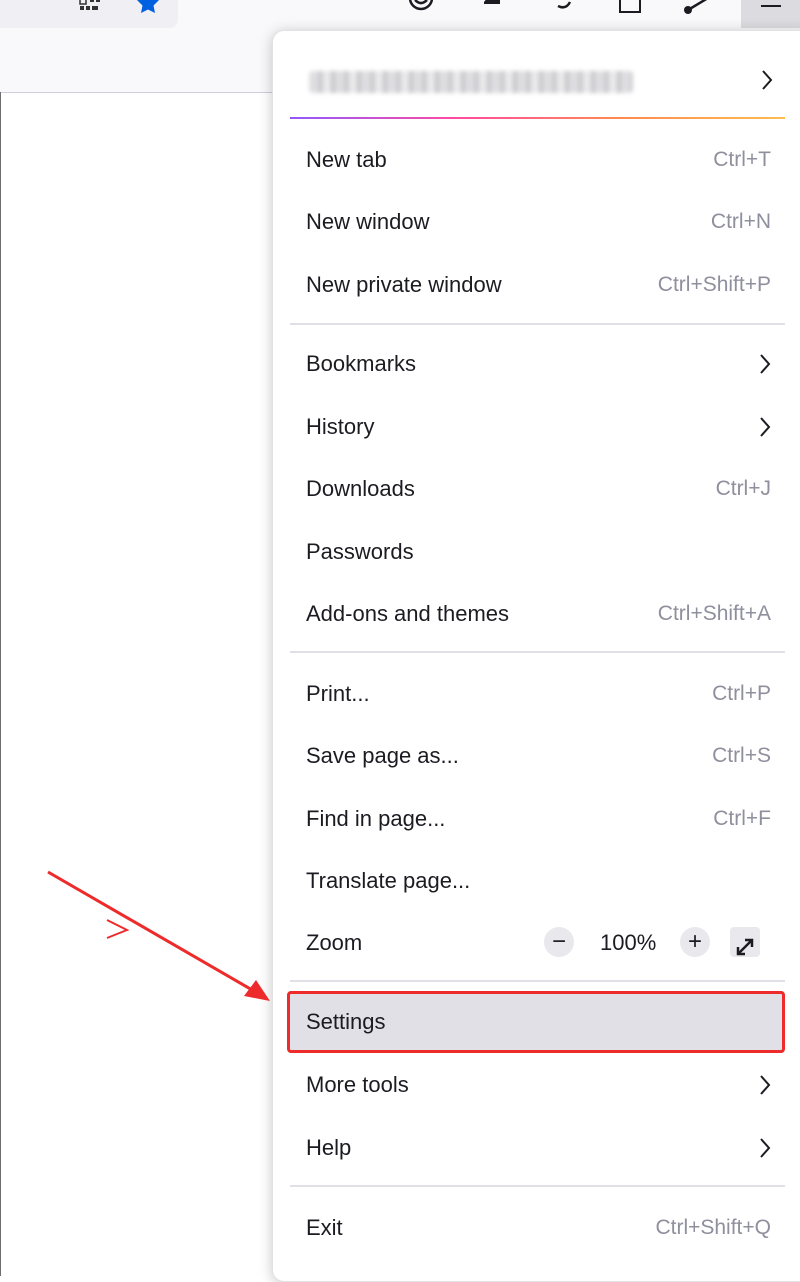 The image size is (800, 1282). I want to click on menu-item-new-window: New window Ctrl+N, so click(537, 222).